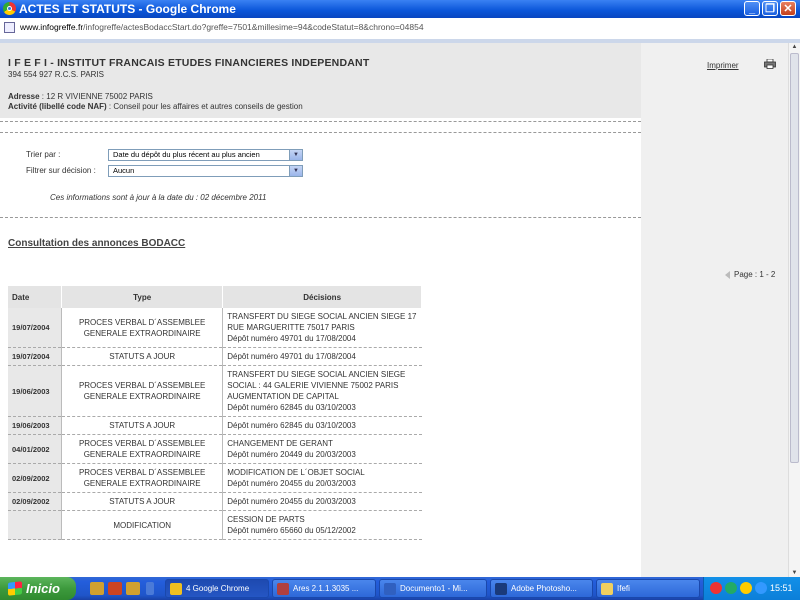 The width and height of the screenshot is (800, 600). I want to click on windows-logo-icon, so click(15, 588).